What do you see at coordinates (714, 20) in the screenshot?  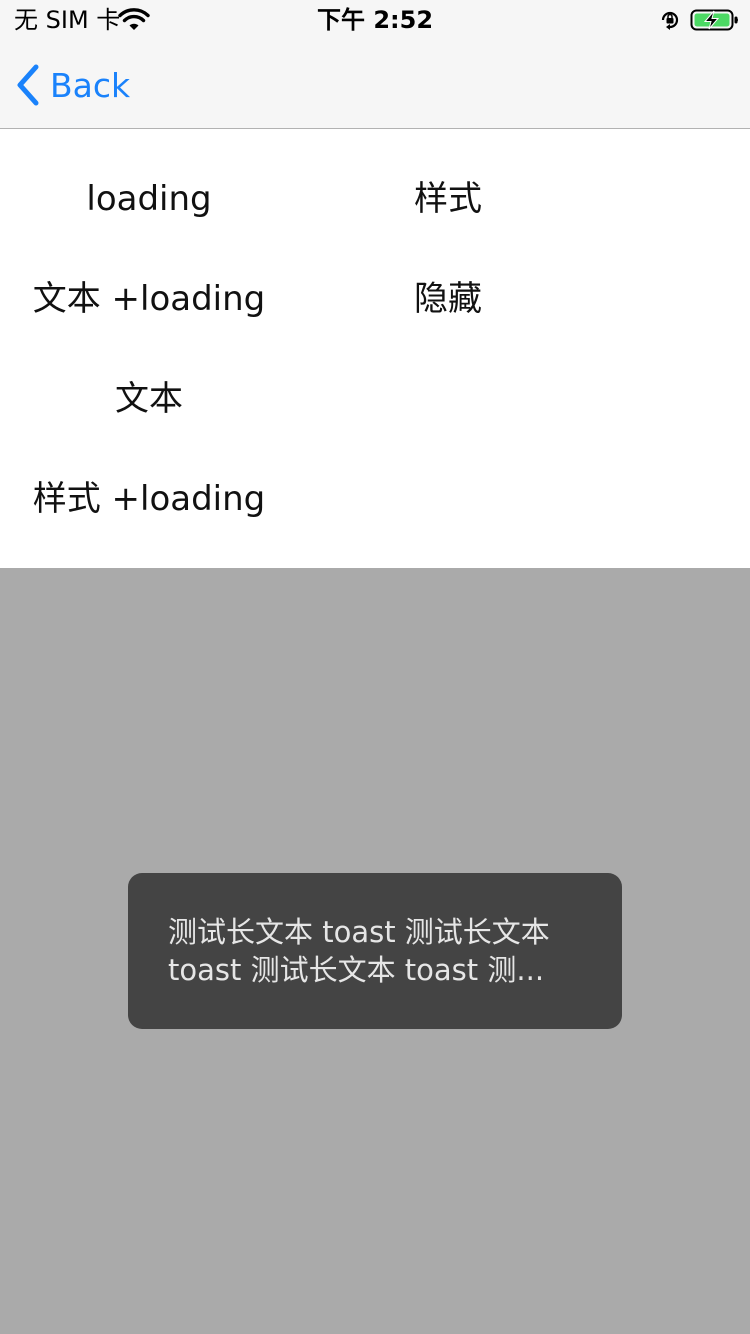 I see `battery-charging-icon` at bounding box center [714, 20].